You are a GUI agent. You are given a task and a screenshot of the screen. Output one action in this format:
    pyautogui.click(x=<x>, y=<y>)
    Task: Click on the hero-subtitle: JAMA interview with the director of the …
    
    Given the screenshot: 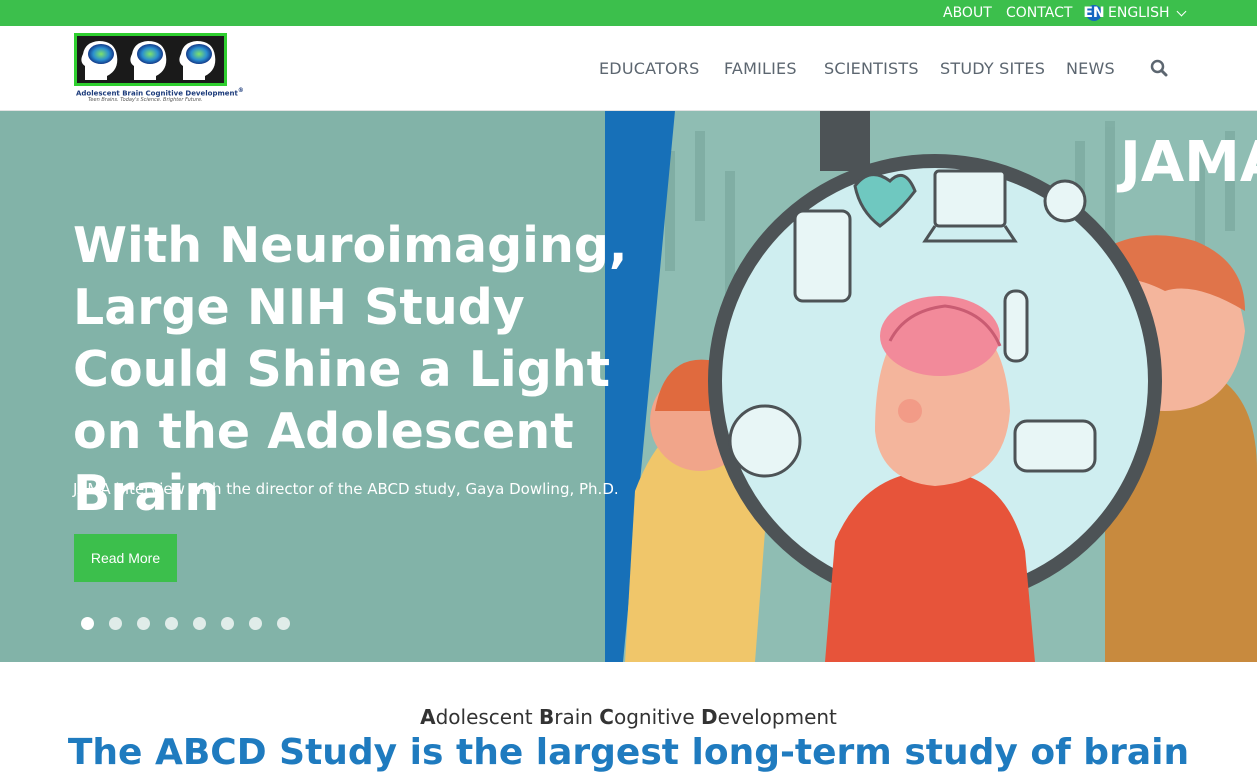 What is the action you would take?
    pyautogui.click(x=346, y=489)
    